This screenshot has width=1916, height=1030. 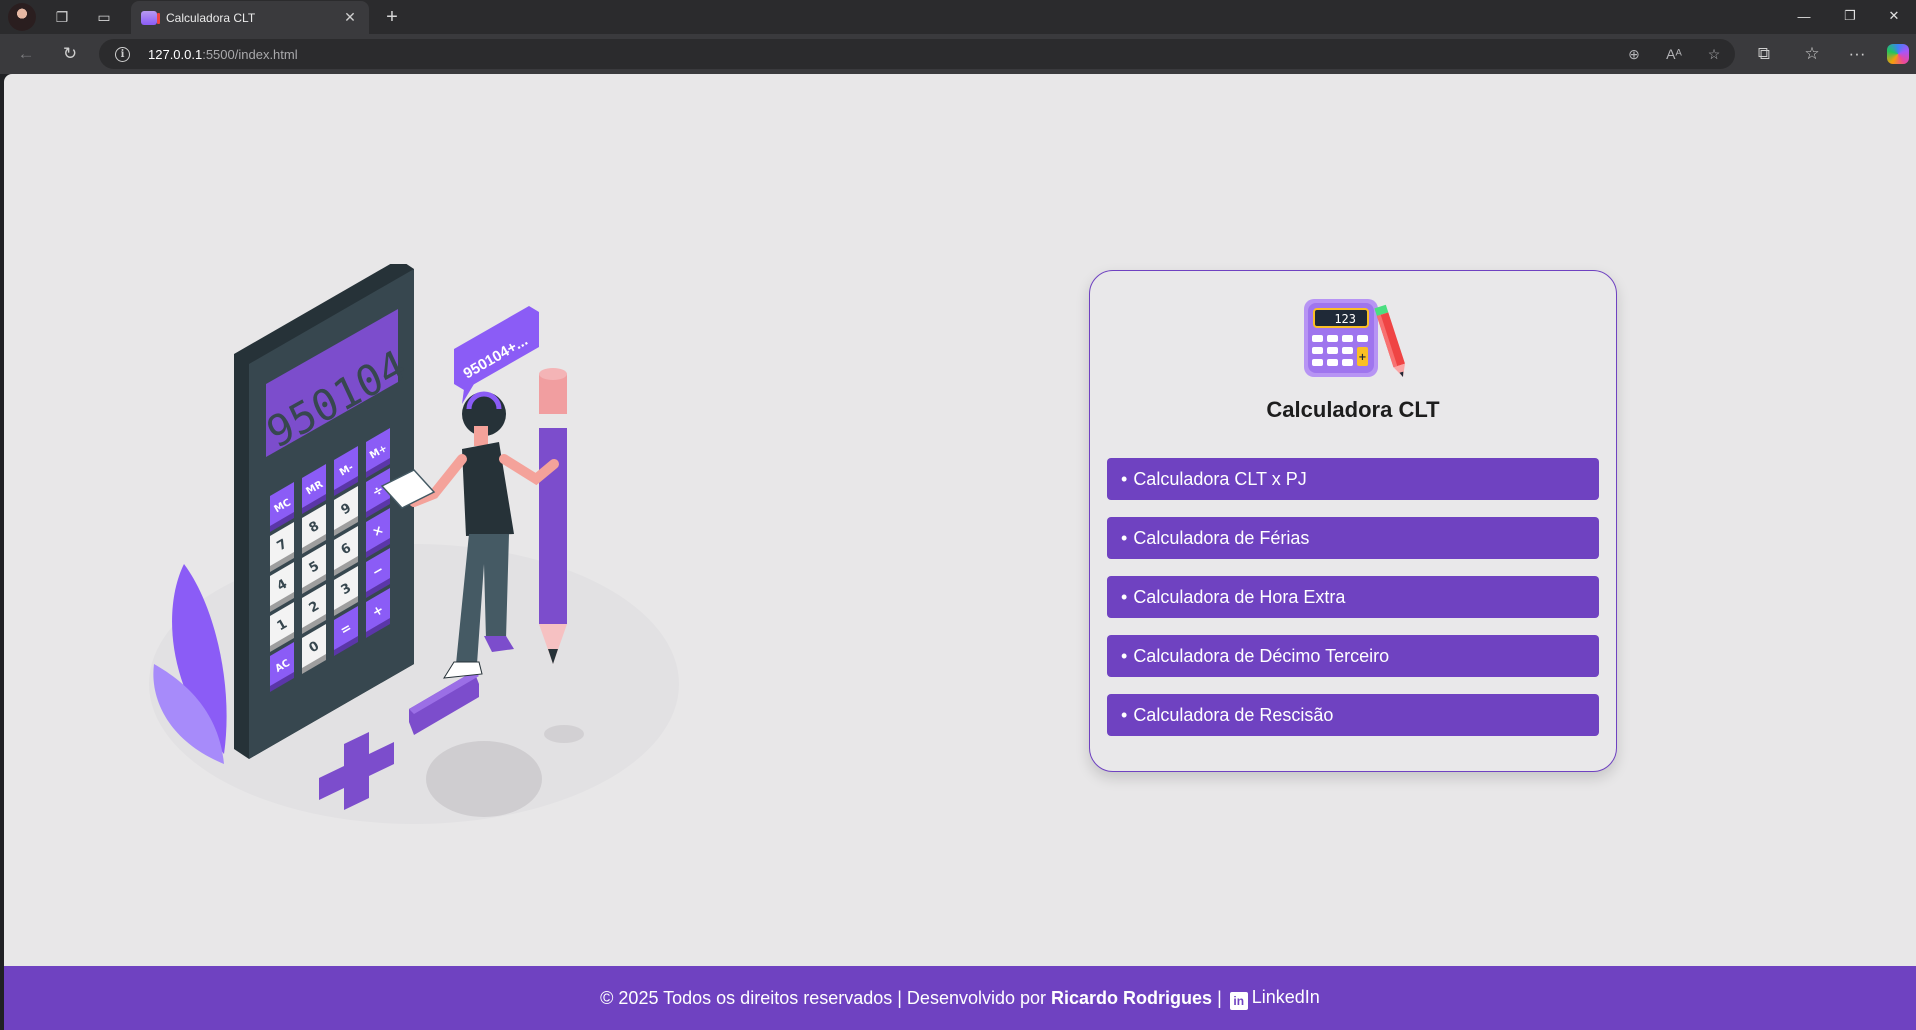 What do you see at coordinates (1898, 54) in the screenshot?
I see `copilot-icon` at bounding box center [1898, 54].